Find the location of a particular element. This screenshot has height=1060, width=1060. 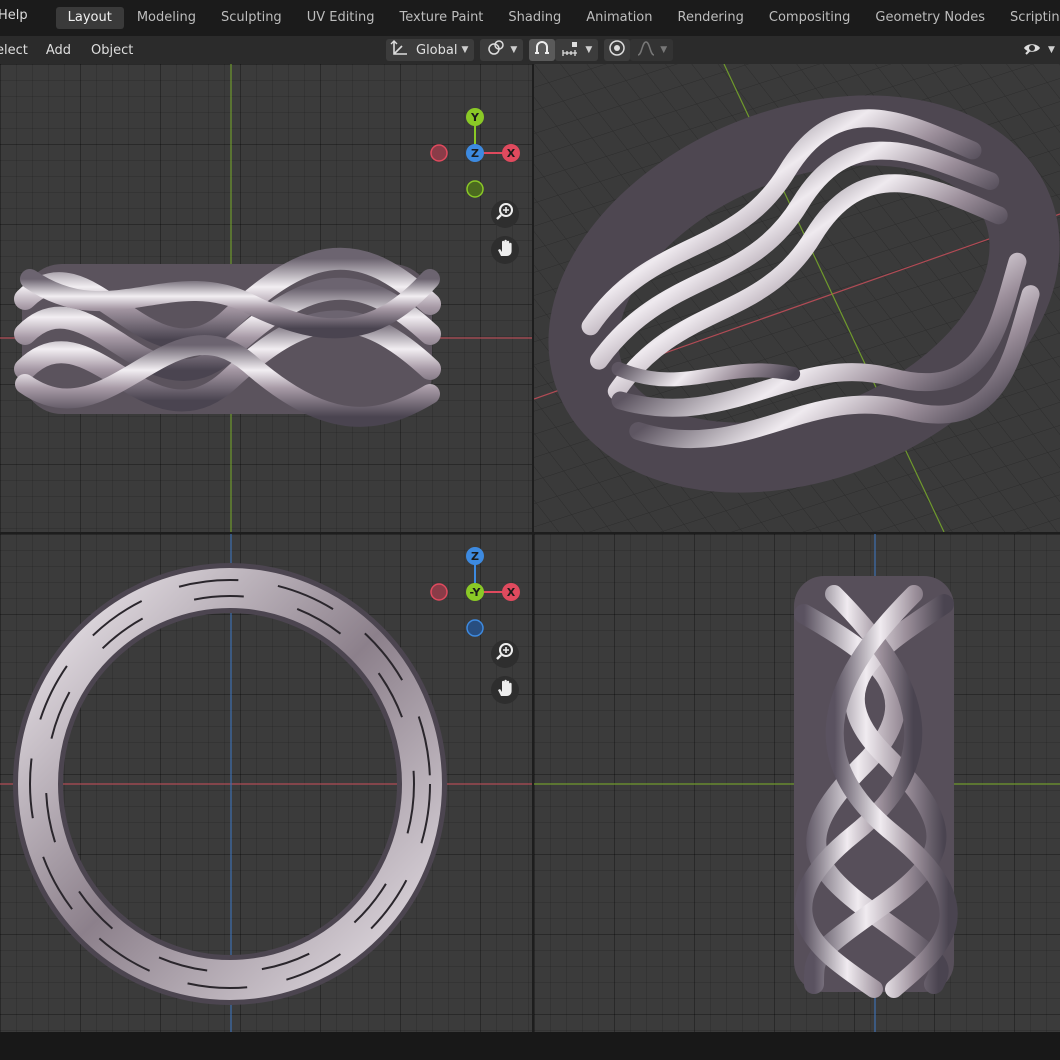

transform-tools: Global ▼ ▼ ▼ ▼ is located at coordinates (532, 50).